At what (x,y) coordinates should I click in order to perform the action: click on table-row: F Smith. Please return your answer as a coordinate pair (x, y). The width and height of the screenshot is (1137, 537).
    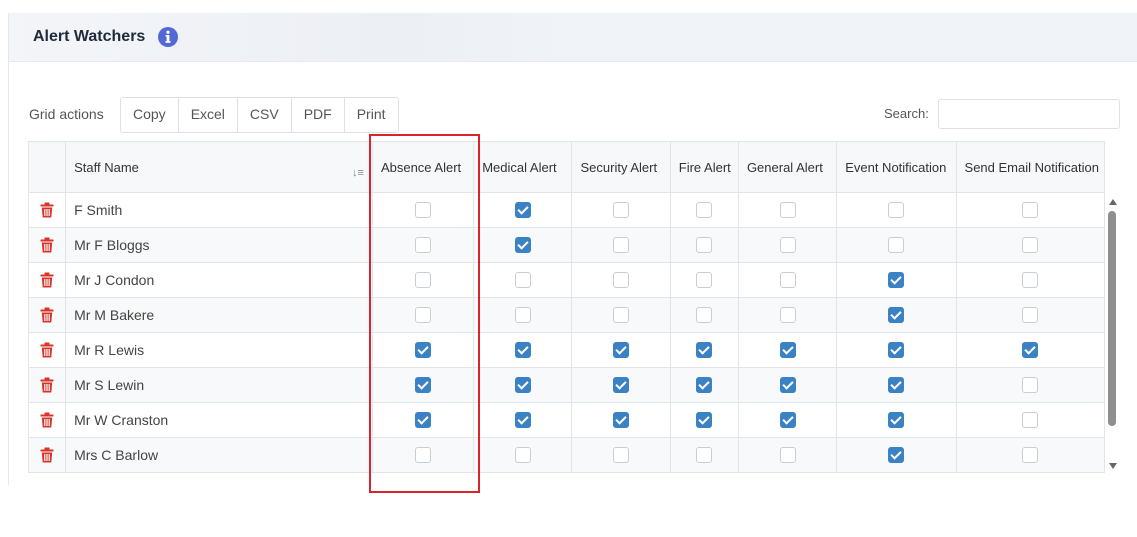
    Looking at the image, I should click on (566, 210).